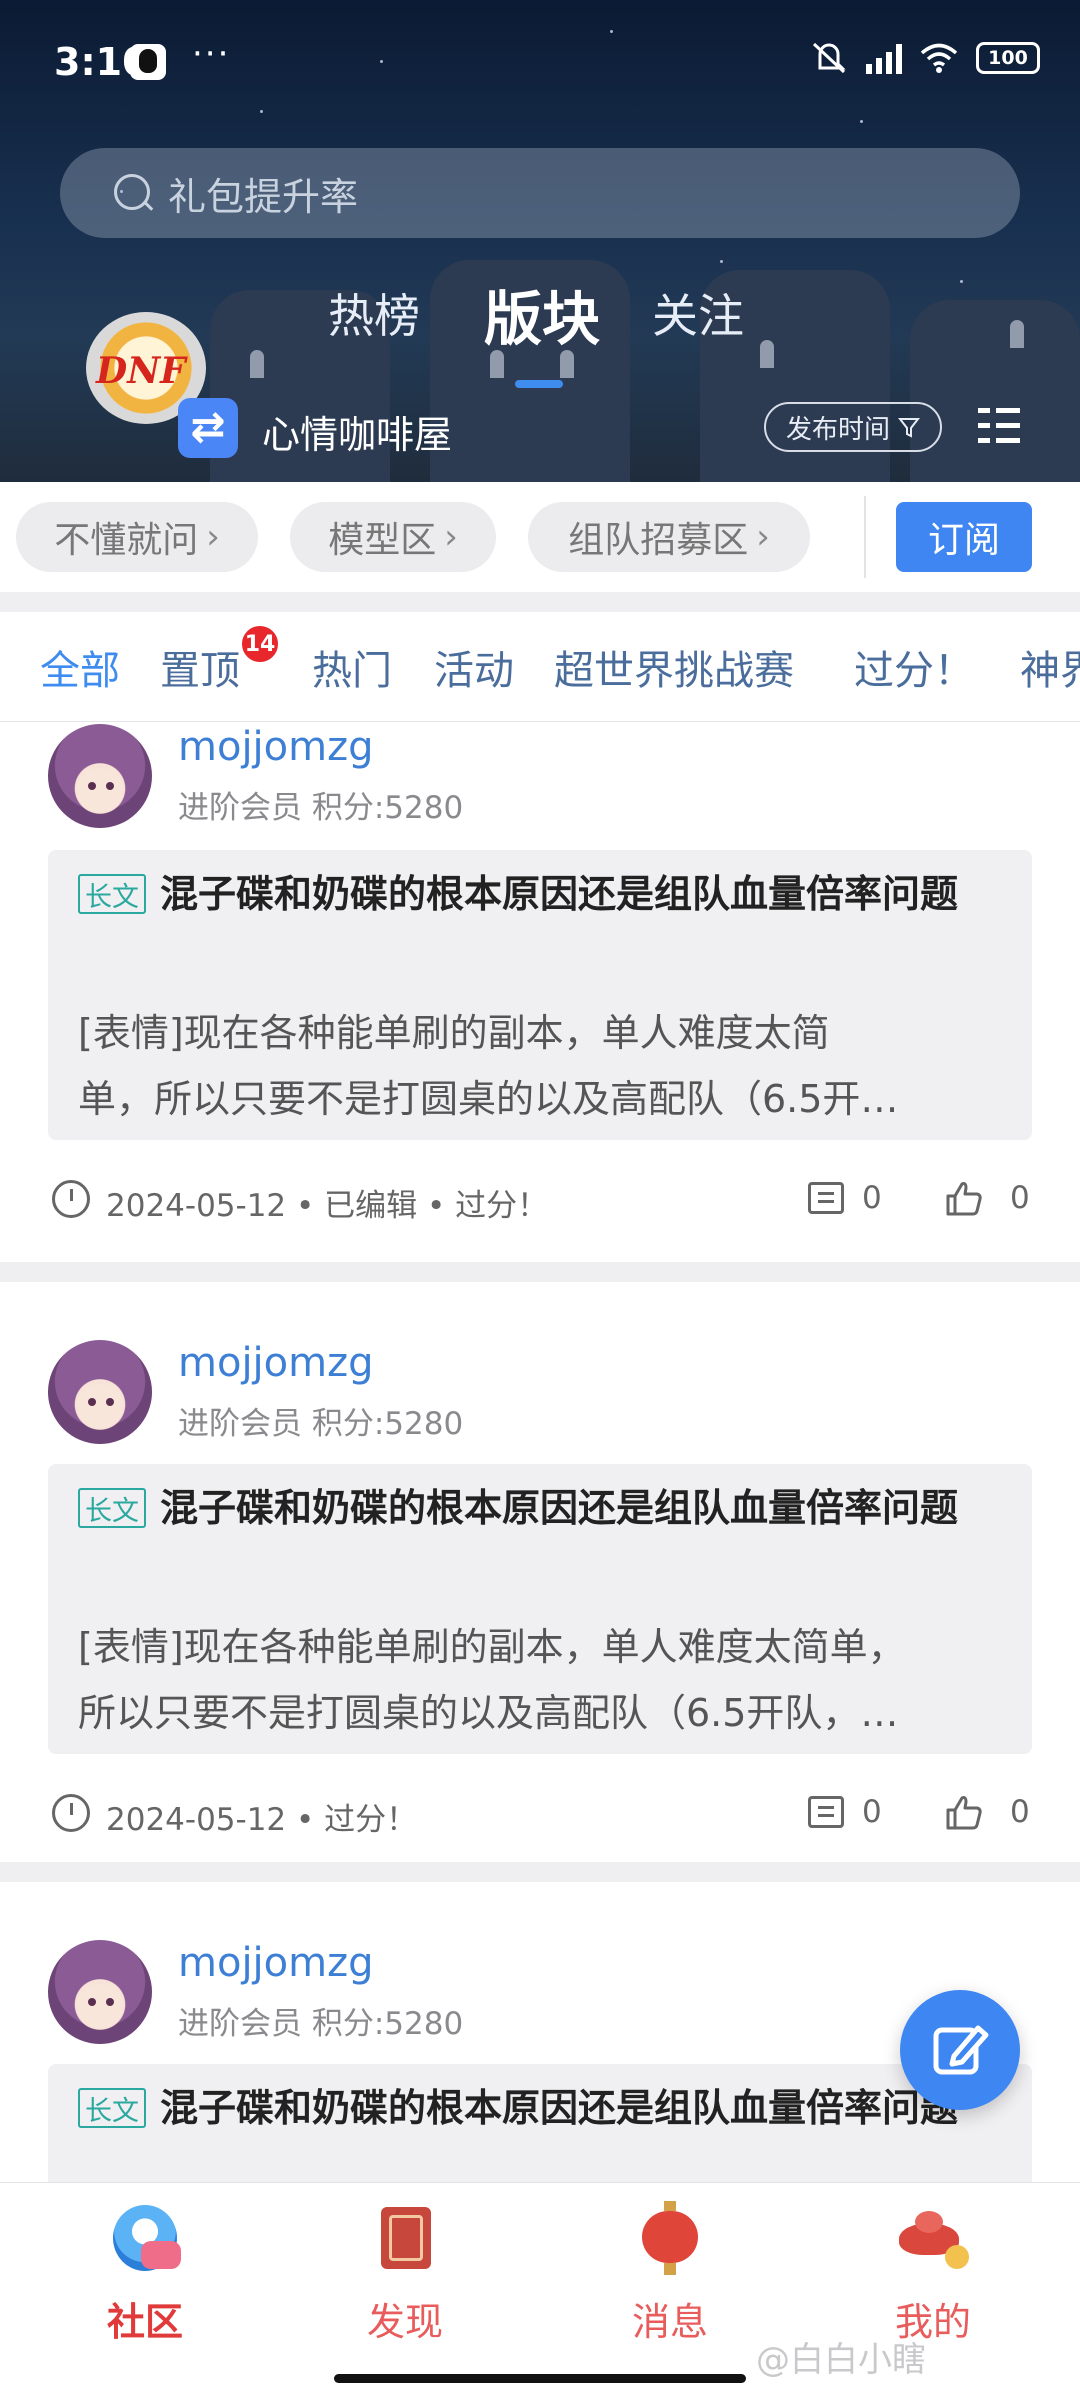 The width and height of the screenshot is (1080, 2403). What do you see at coordinates (137, 537) in the screenshot?
I see `quick-link-questions: 不懂就问 ›` at bounding box center [137, 537].